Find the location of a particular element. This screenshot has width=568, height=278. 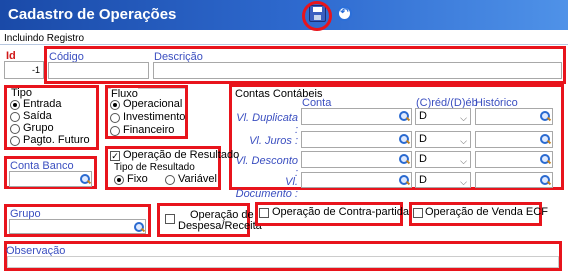

id-field: -1 is located at coordinates (24, 70).